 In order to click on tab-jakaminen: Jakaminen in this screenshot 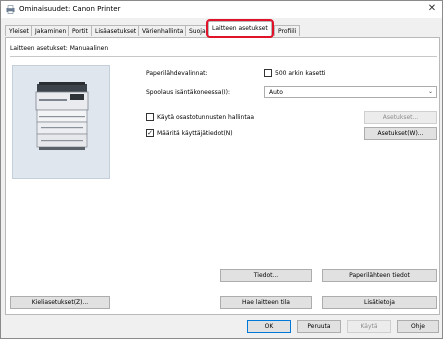, I will do `click(51, 30)`.